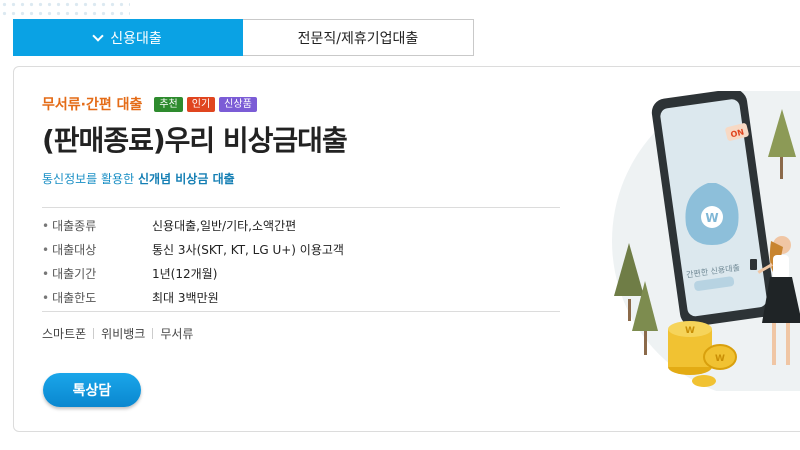 The width and height of the screenshot is (800, 450). I want to click on loan-type-tabs: 신용대출 전문직/제휴기업대출, so click(243, 37).